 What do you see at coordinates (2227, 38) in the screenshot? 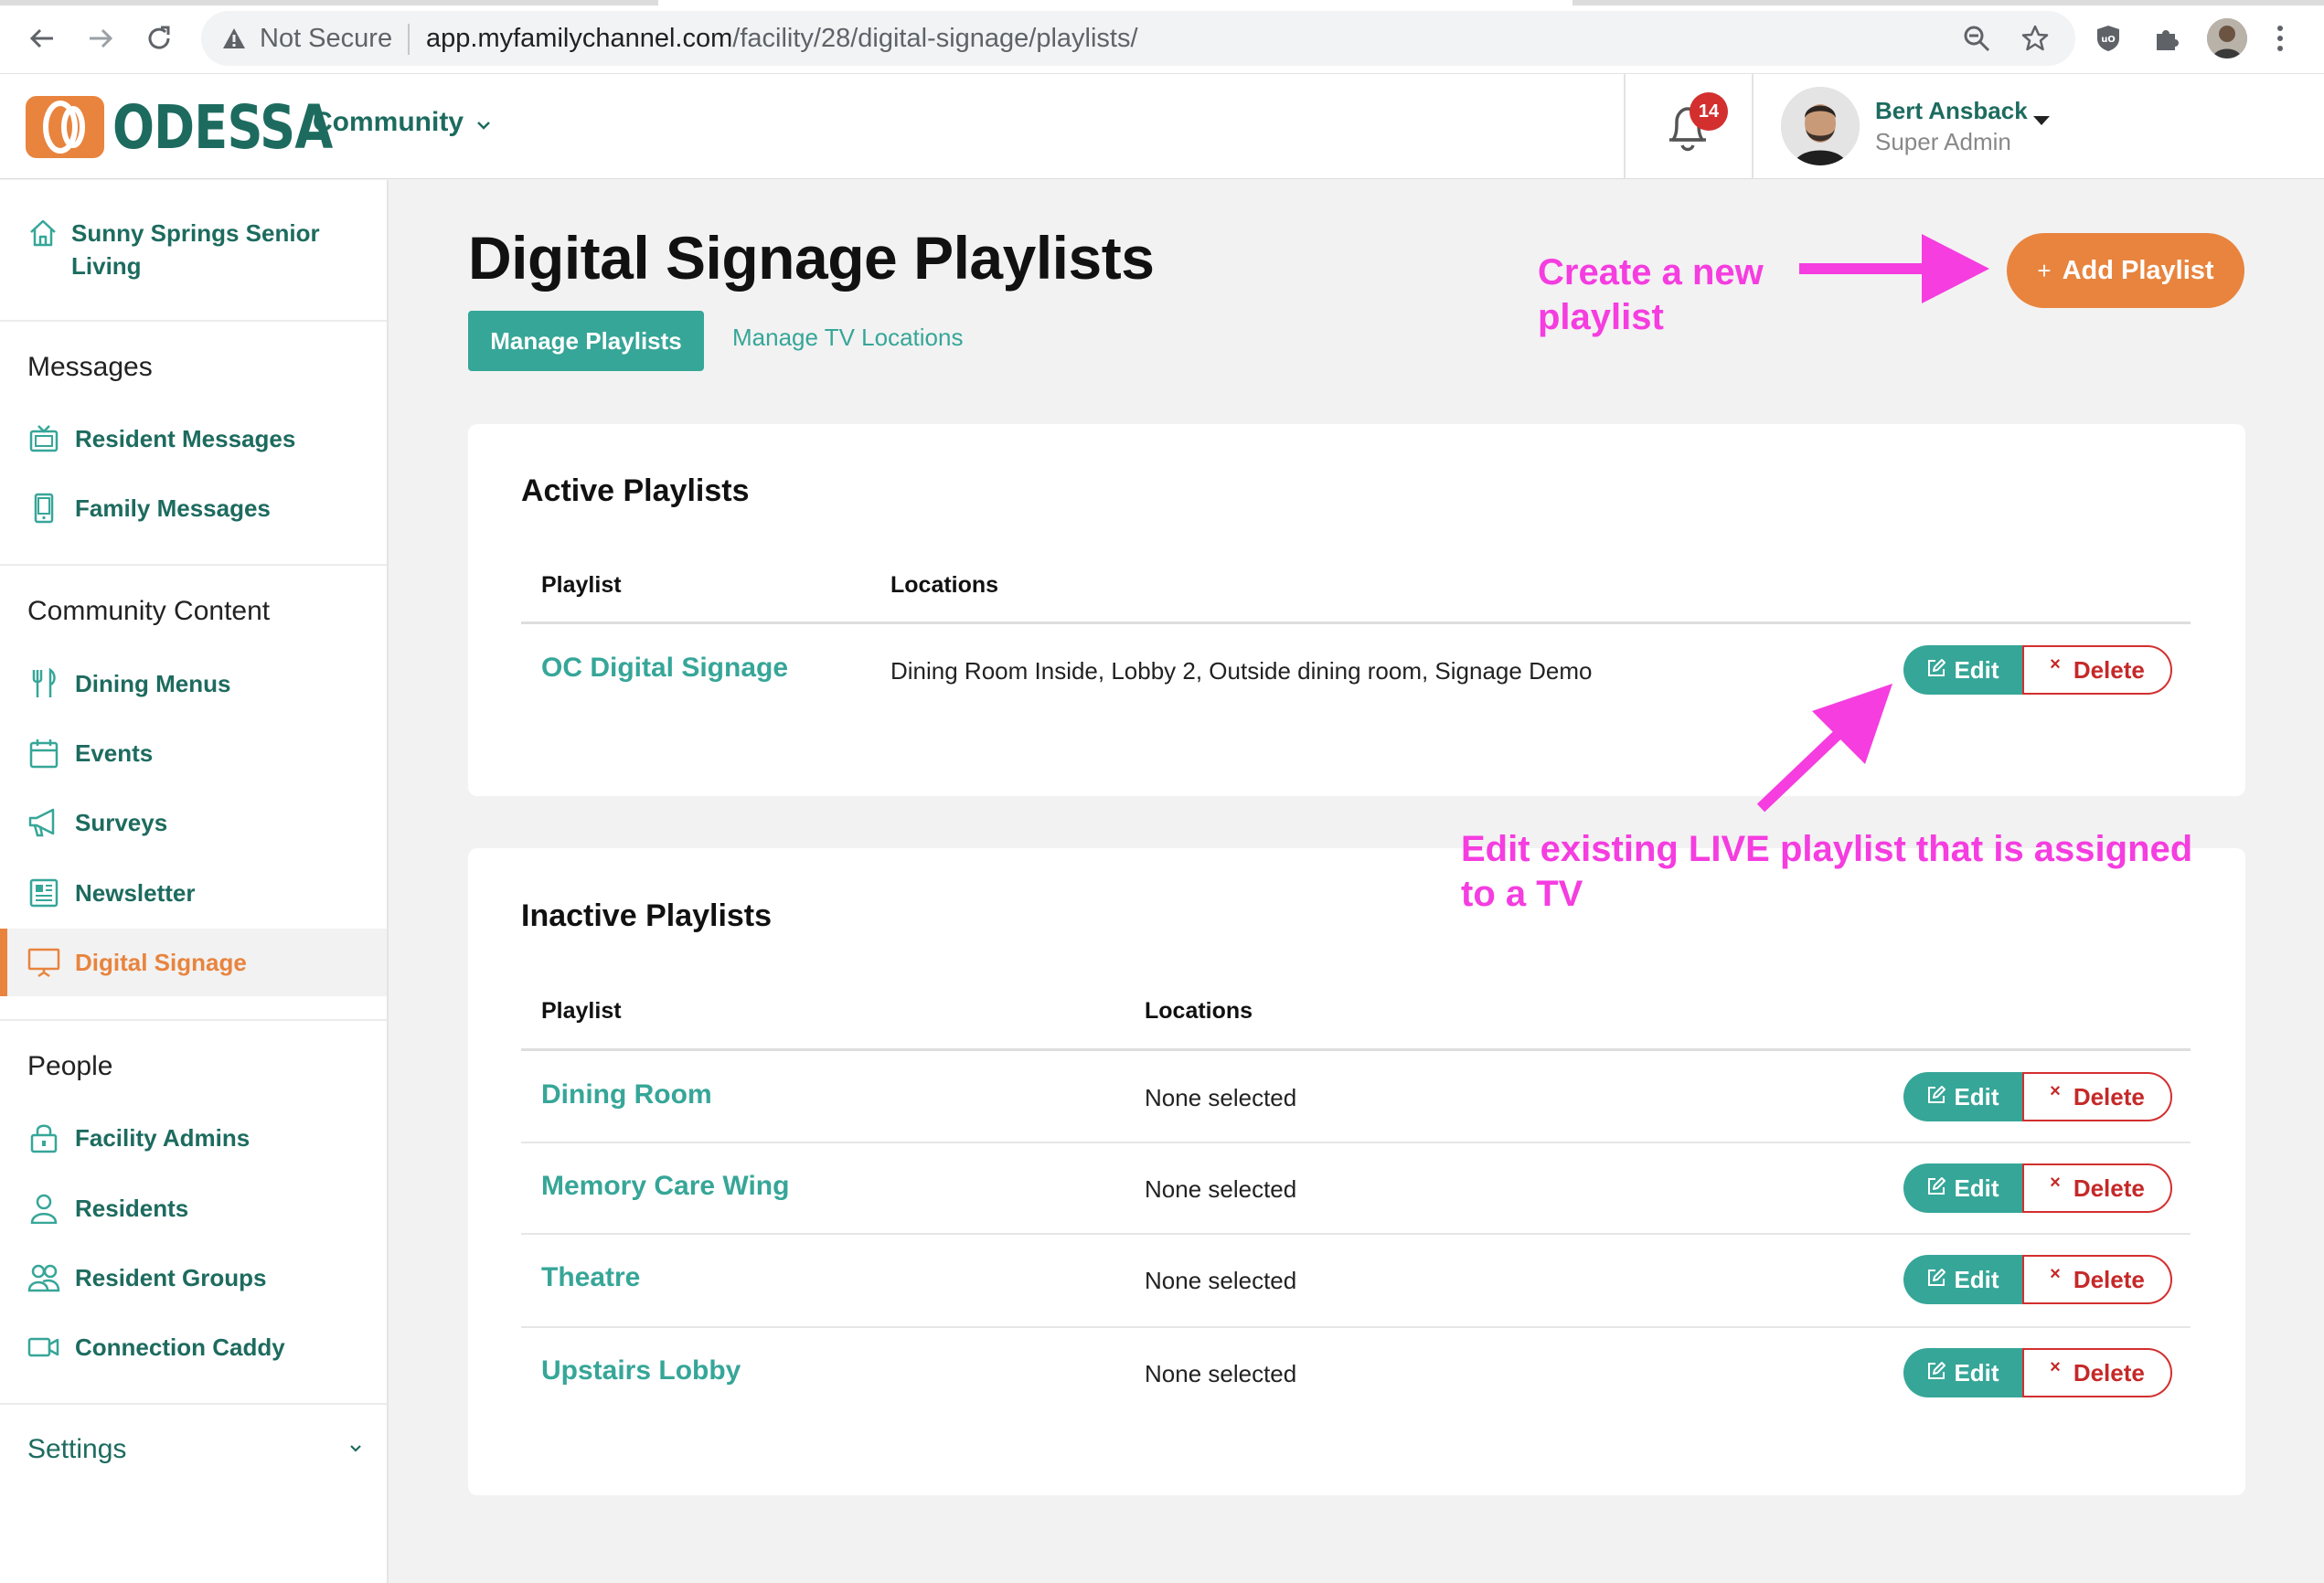
I see `browser-profile-avatar` at bounding box center [2227, 38].